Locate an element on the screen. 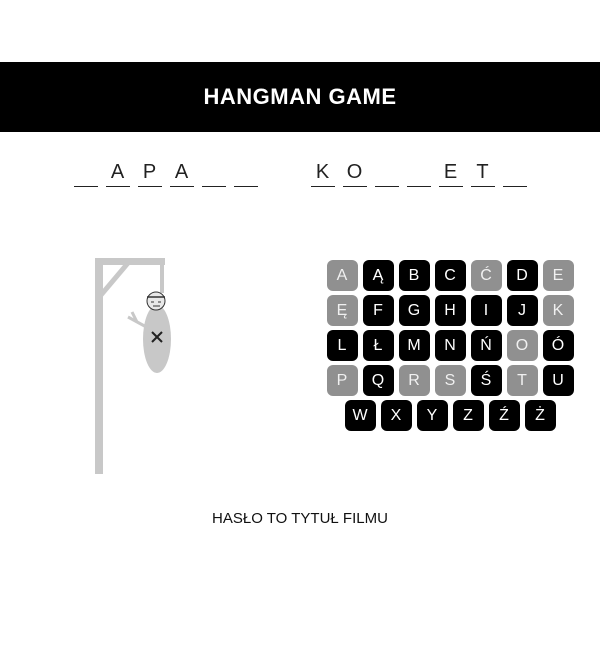 Image resolution: width=600 pixels, height=650 pixels. letter-key: Ł is located at coordinates (378, 345).